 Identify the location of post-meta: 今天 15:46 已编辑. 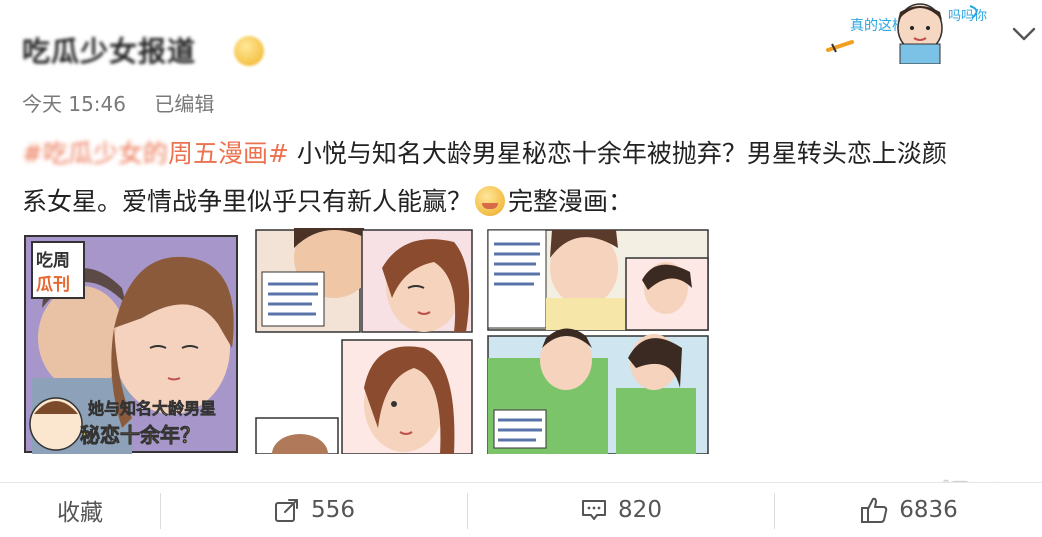
(129, 102).